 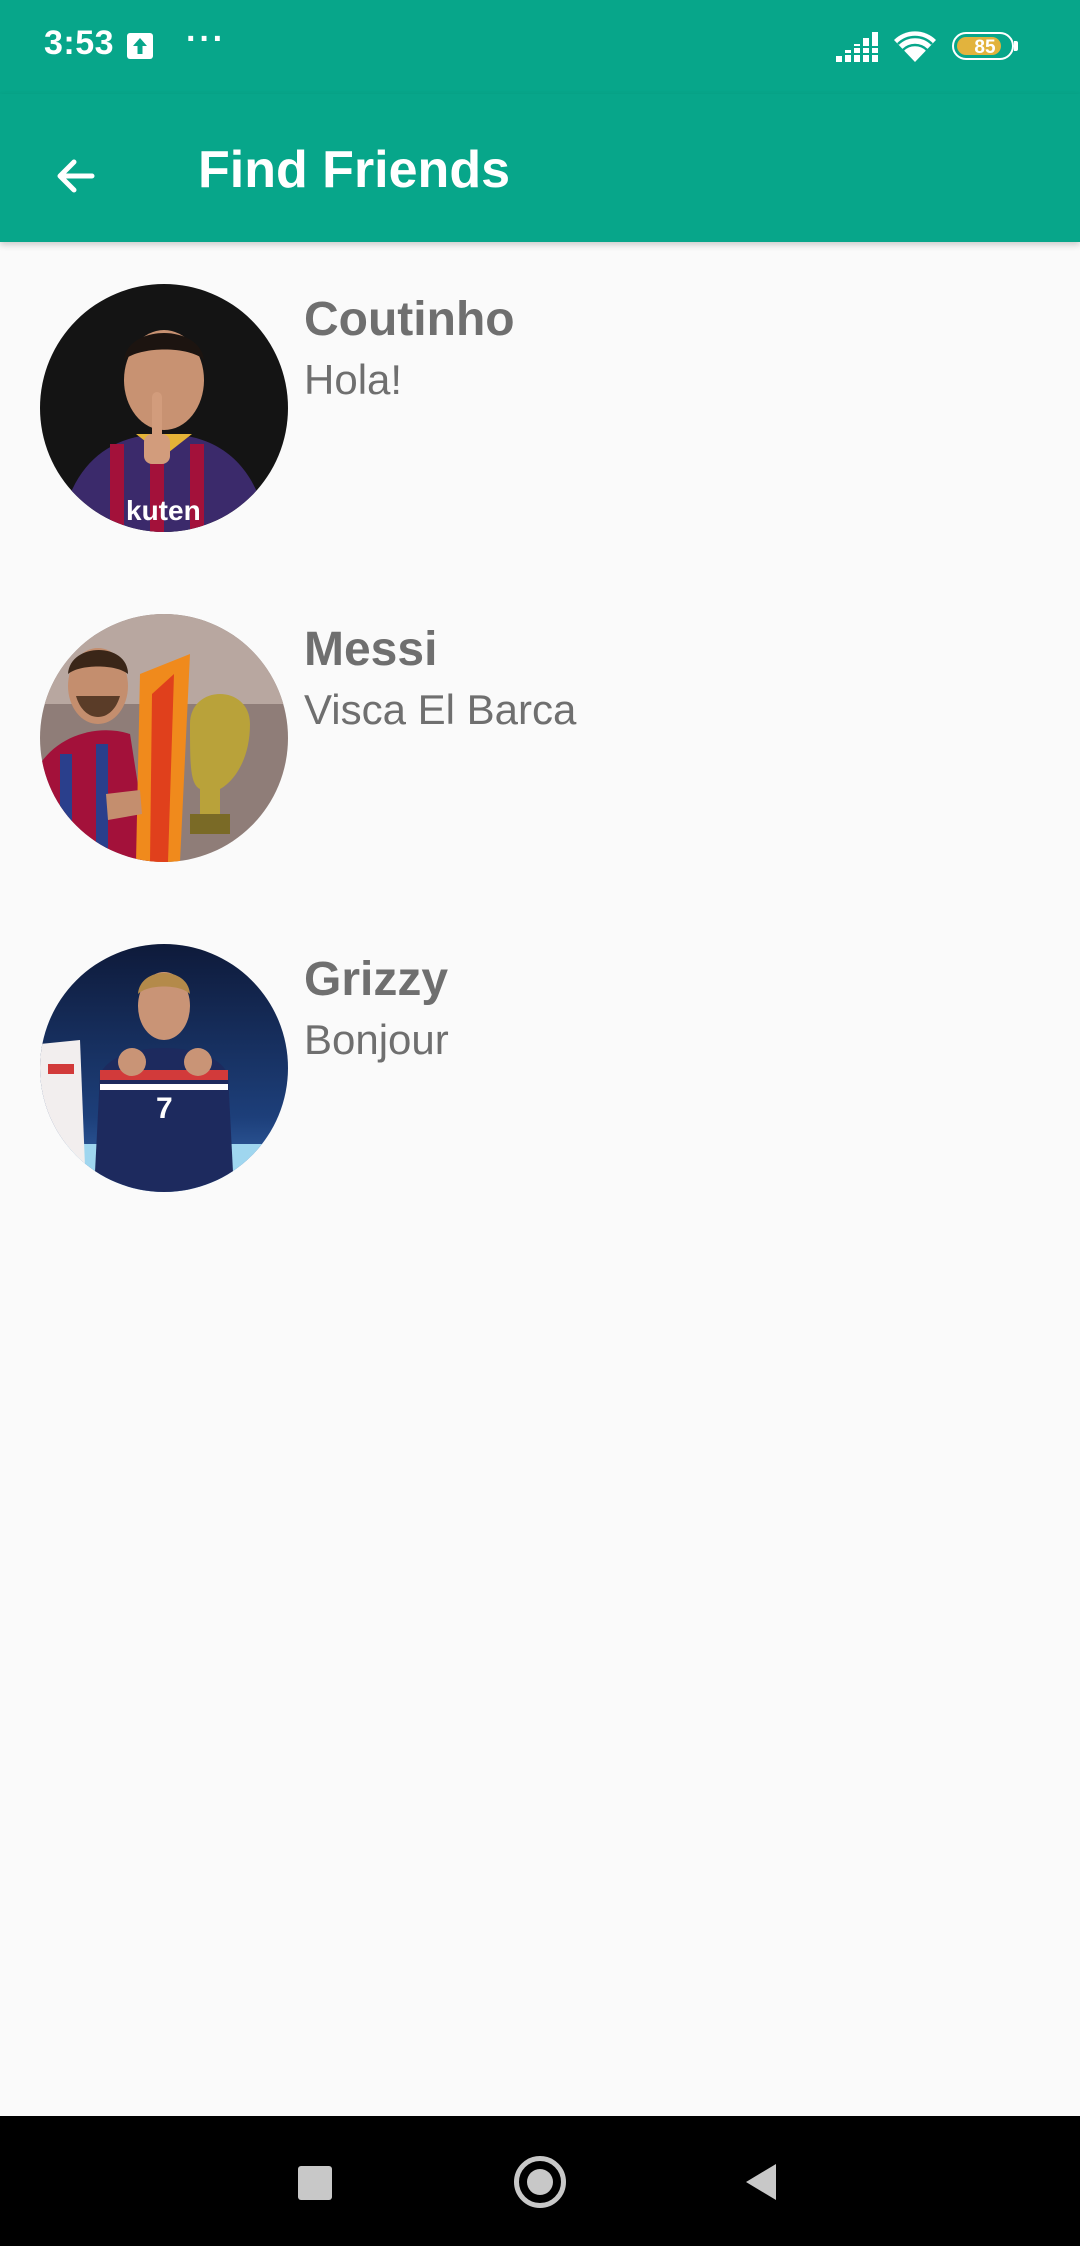 I want to click on avatar: 7, so click(x=164, y=1068).